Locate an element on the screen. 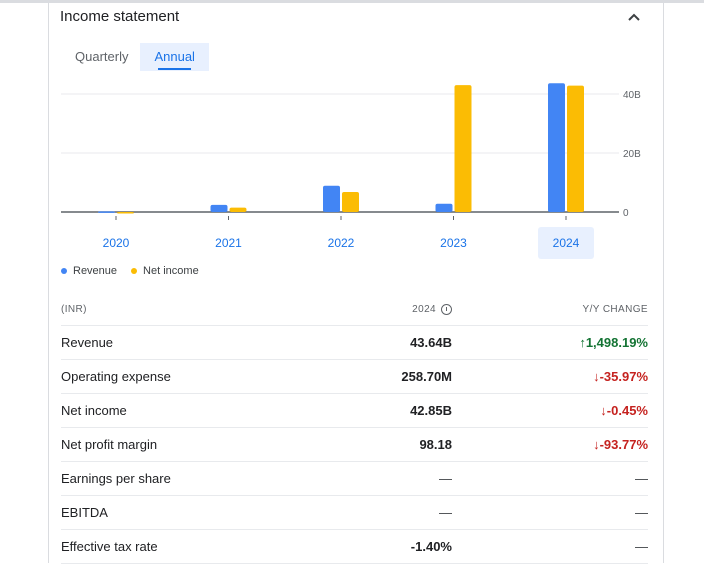 The width and height of the screenshot is (704, 564). legend-net-income-label: Net income is located at coordinates (171, 271).